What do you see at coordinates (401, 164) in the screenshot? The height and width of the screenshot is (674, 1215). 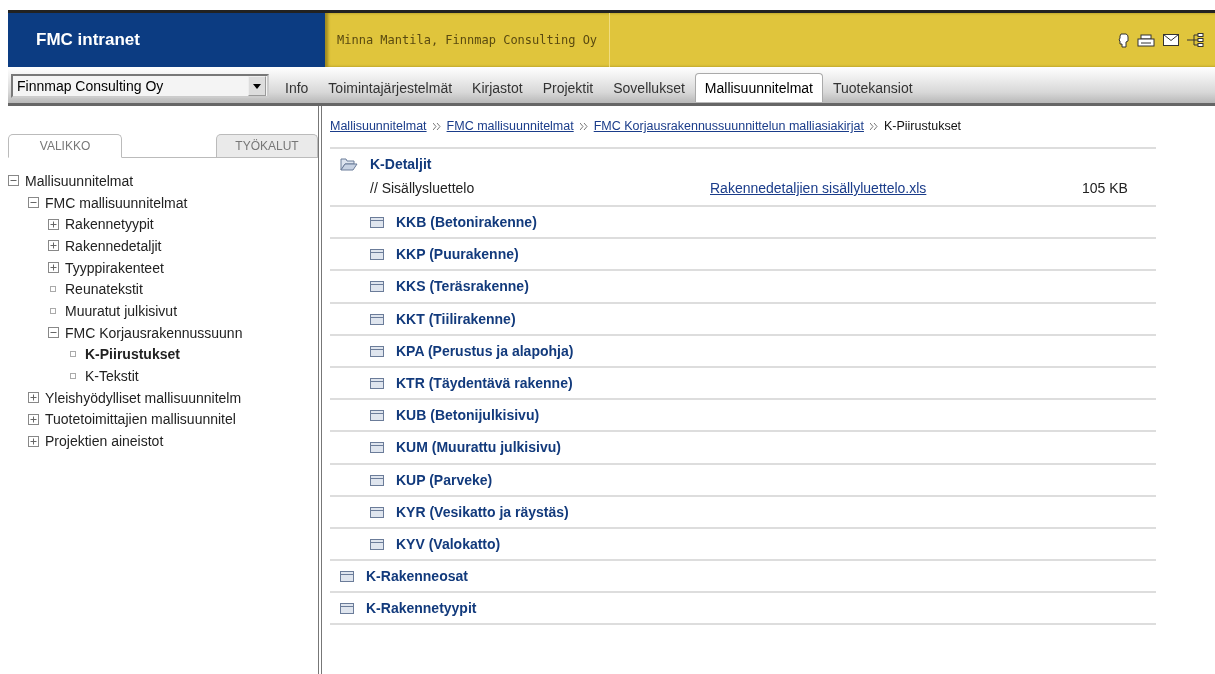 I see `folder-link: K-Detaljit` at bounding box center [401, 164].